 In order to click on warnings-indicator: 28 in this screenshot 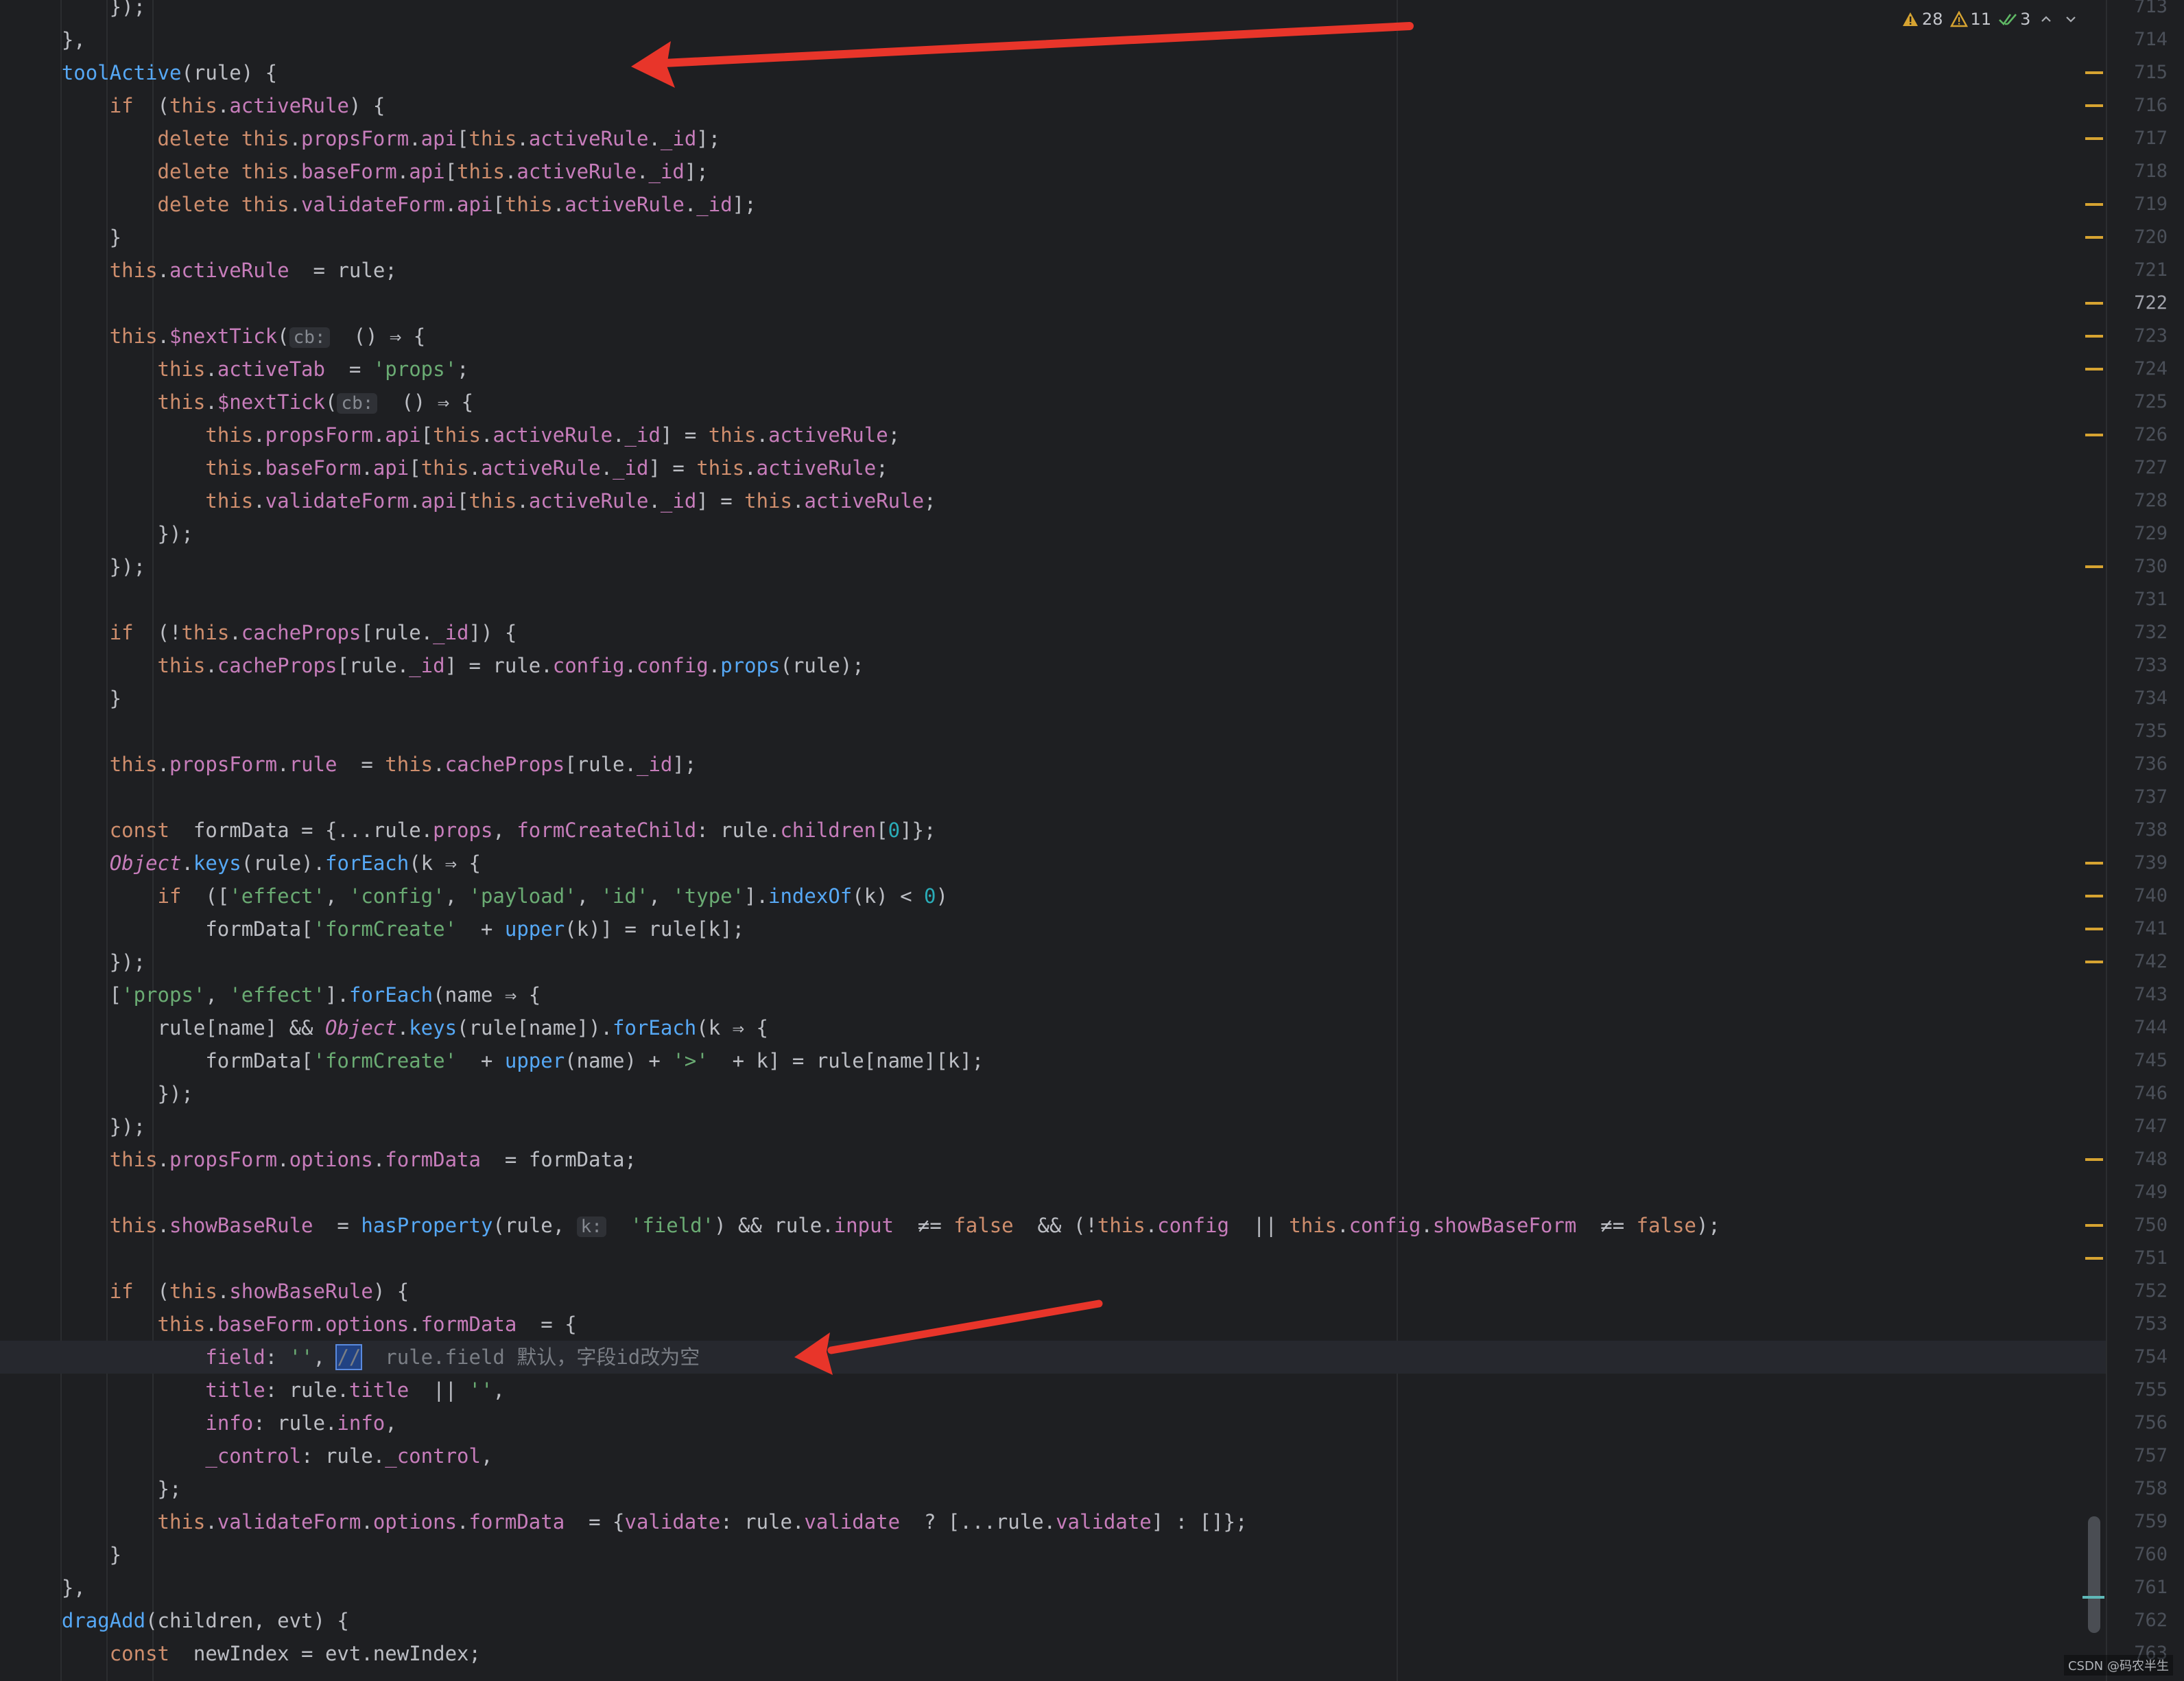, I will do `click(1922, 19)`.